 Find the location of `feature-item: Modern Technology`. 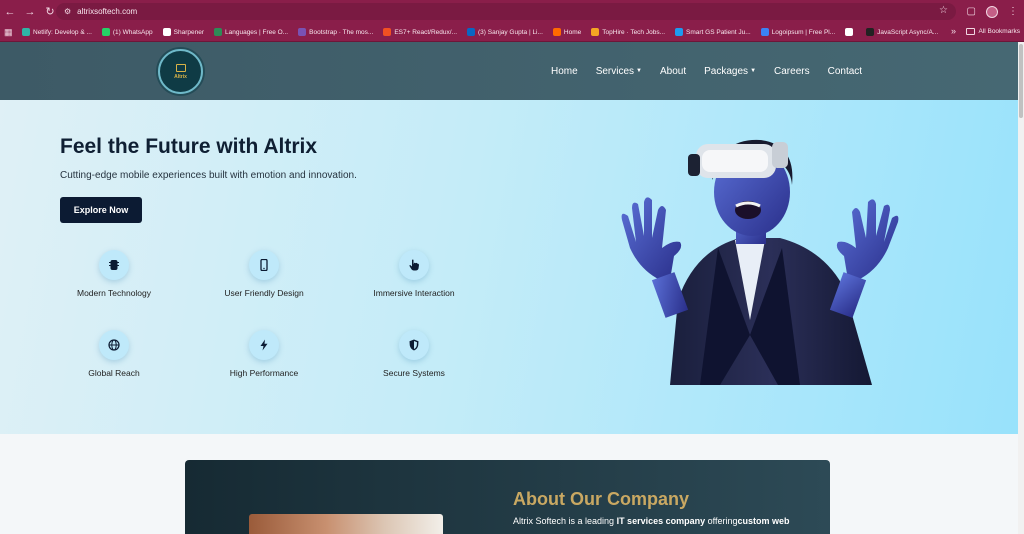

feature-item: Modern Technology is located at coordinates (114, 274).